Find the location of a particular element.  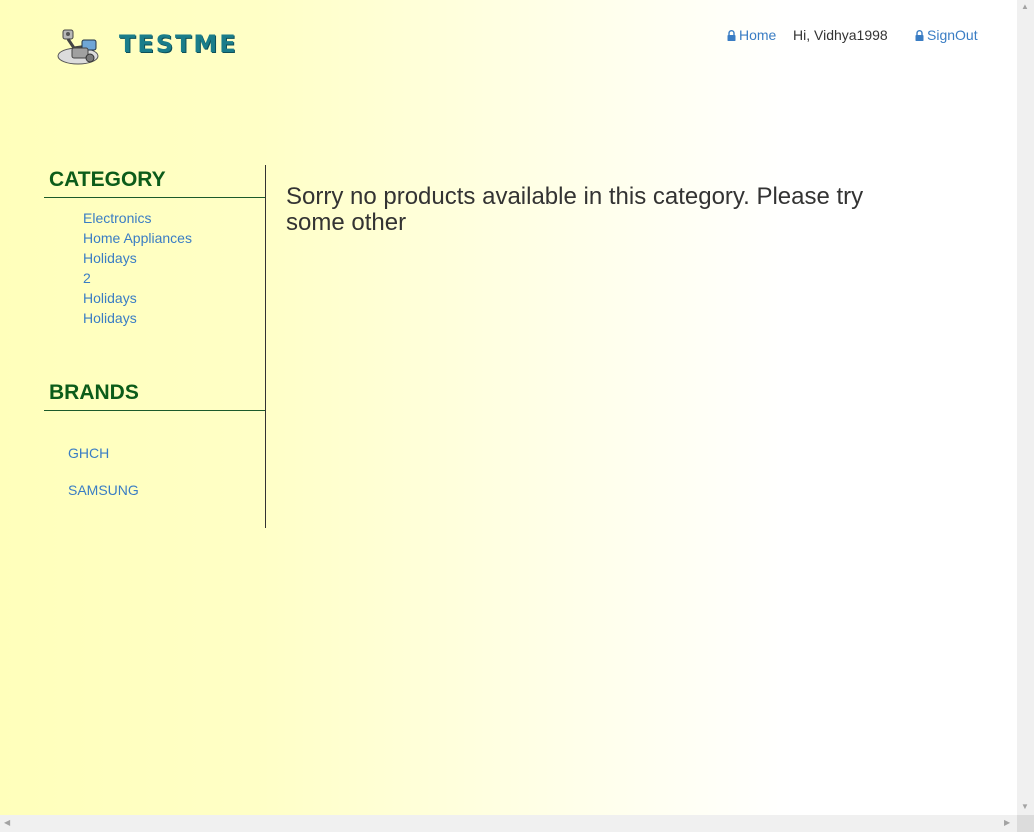

nav-home: Home is located at coordinates (751, 35).